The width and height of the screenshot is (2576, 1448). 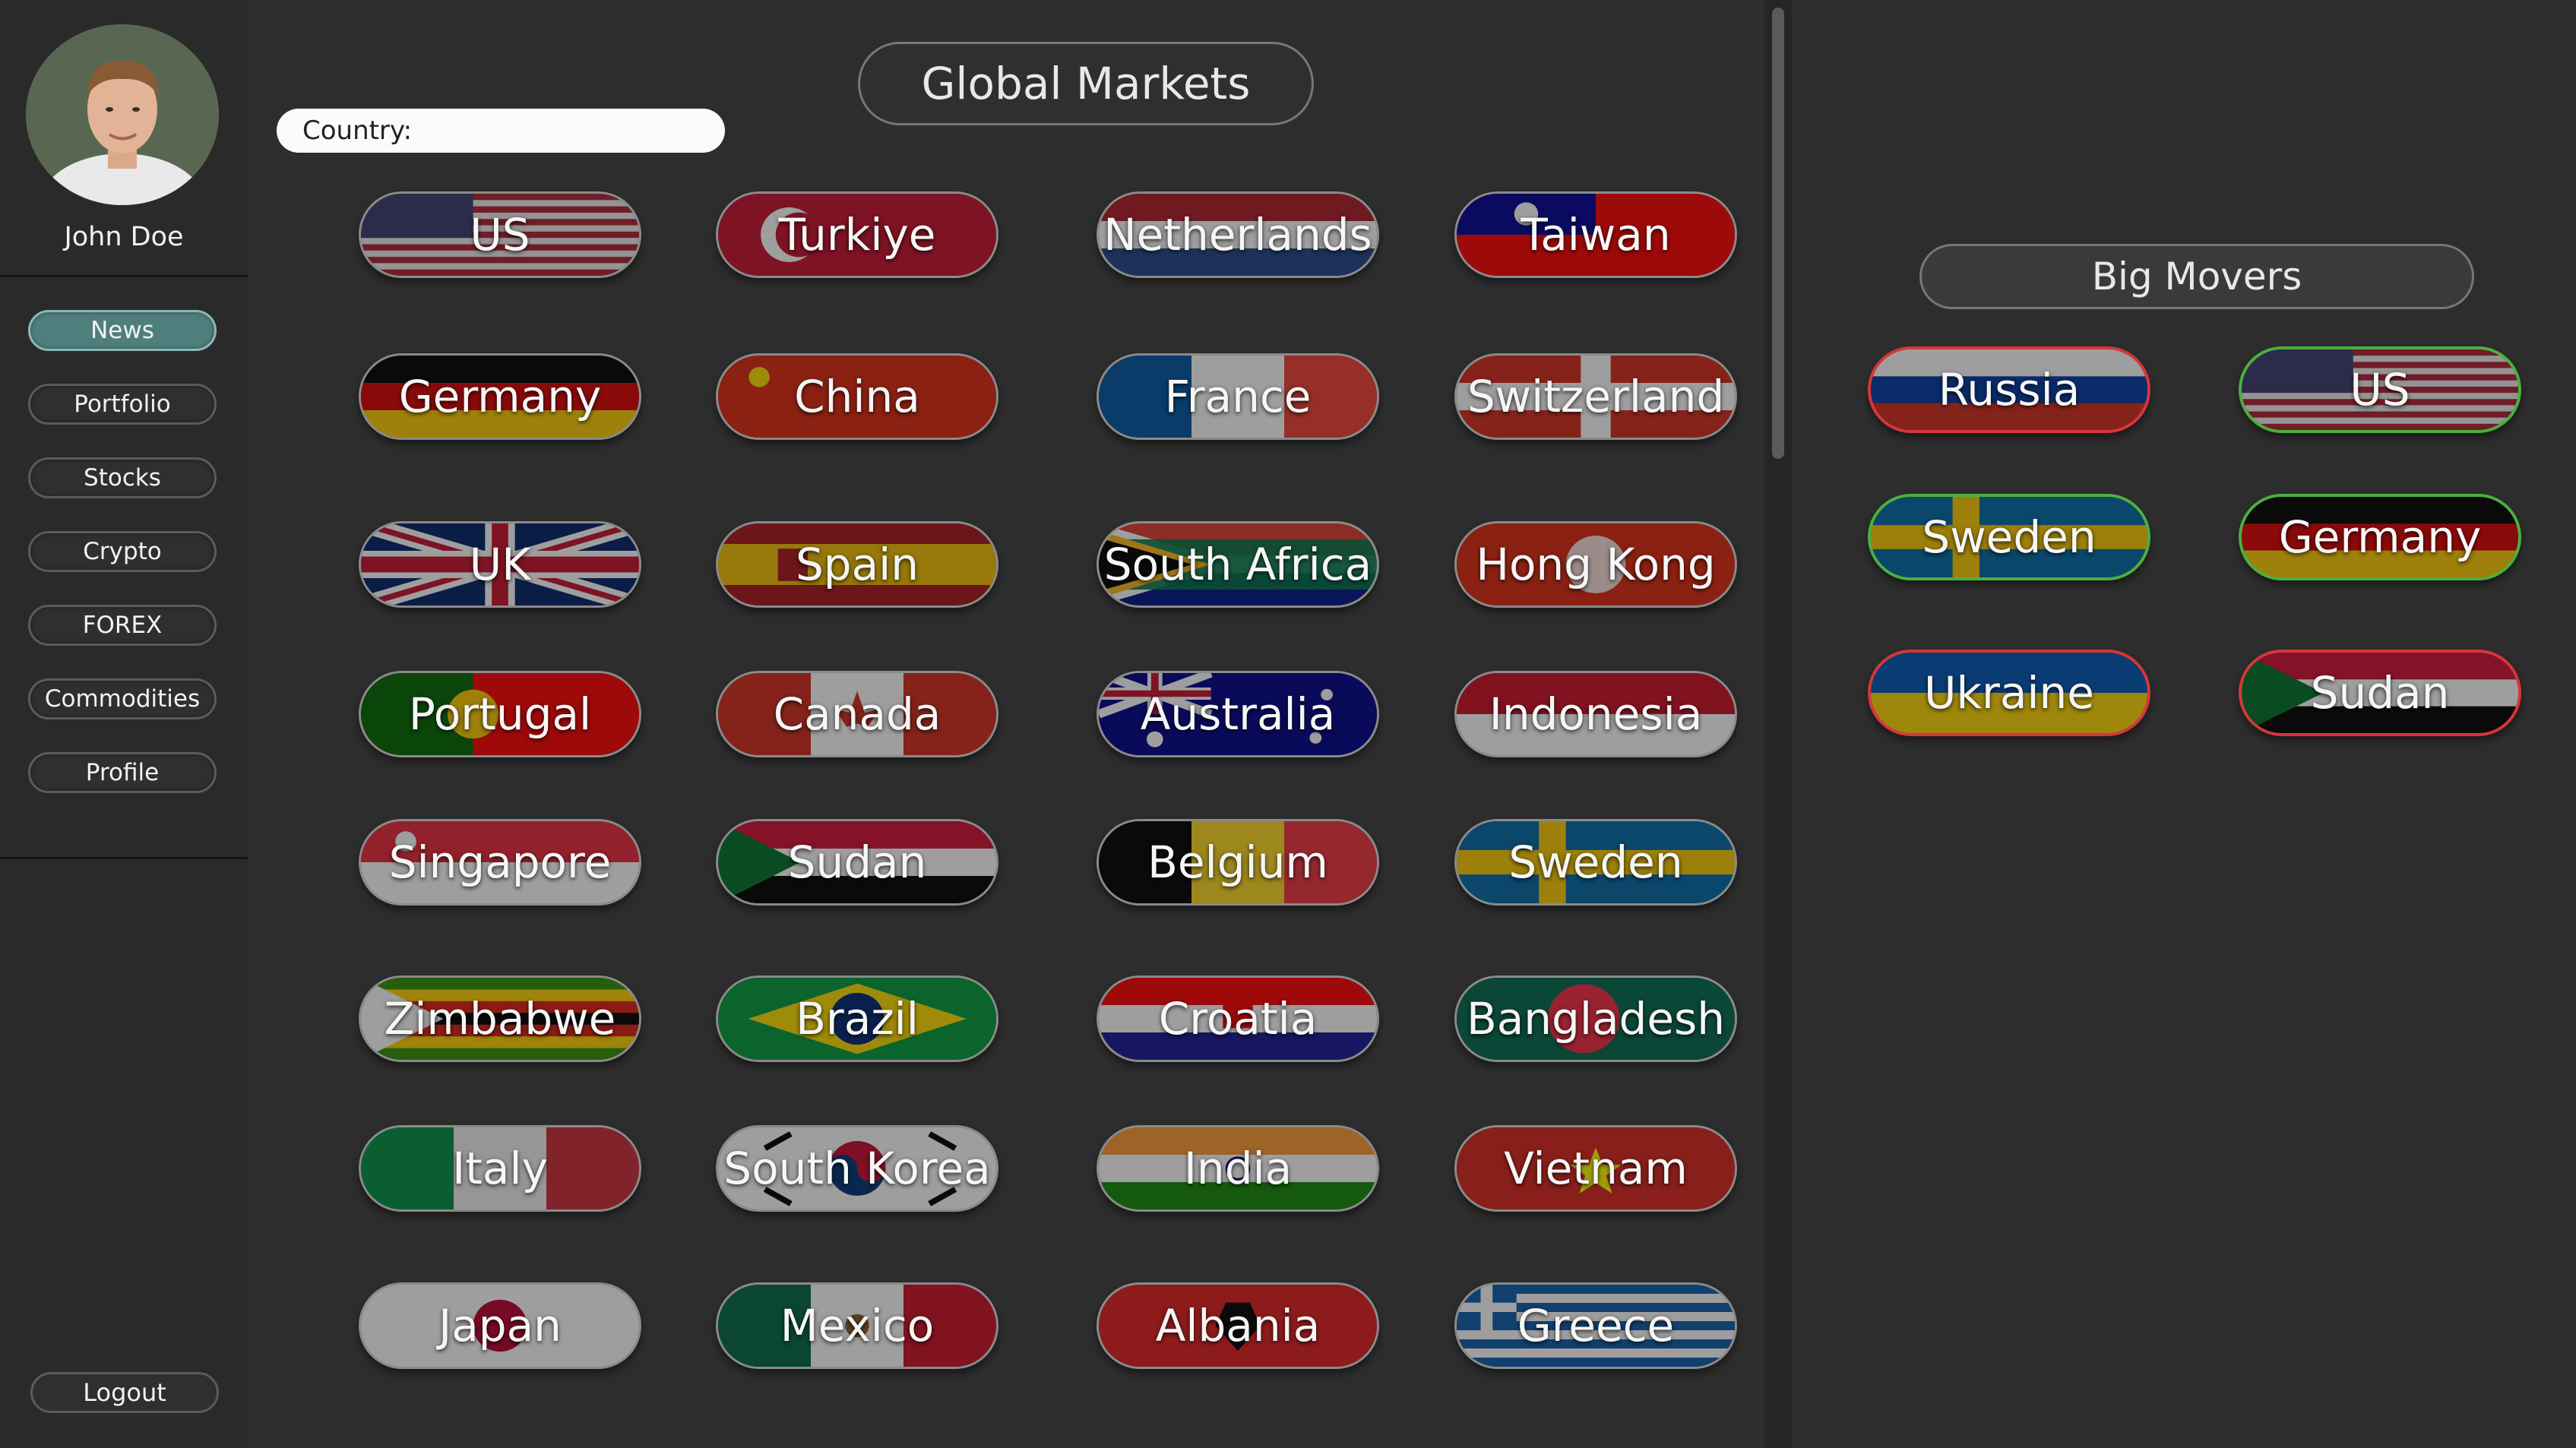 I want to click on country-label: Taiwan, so click(x=1596, y=235).